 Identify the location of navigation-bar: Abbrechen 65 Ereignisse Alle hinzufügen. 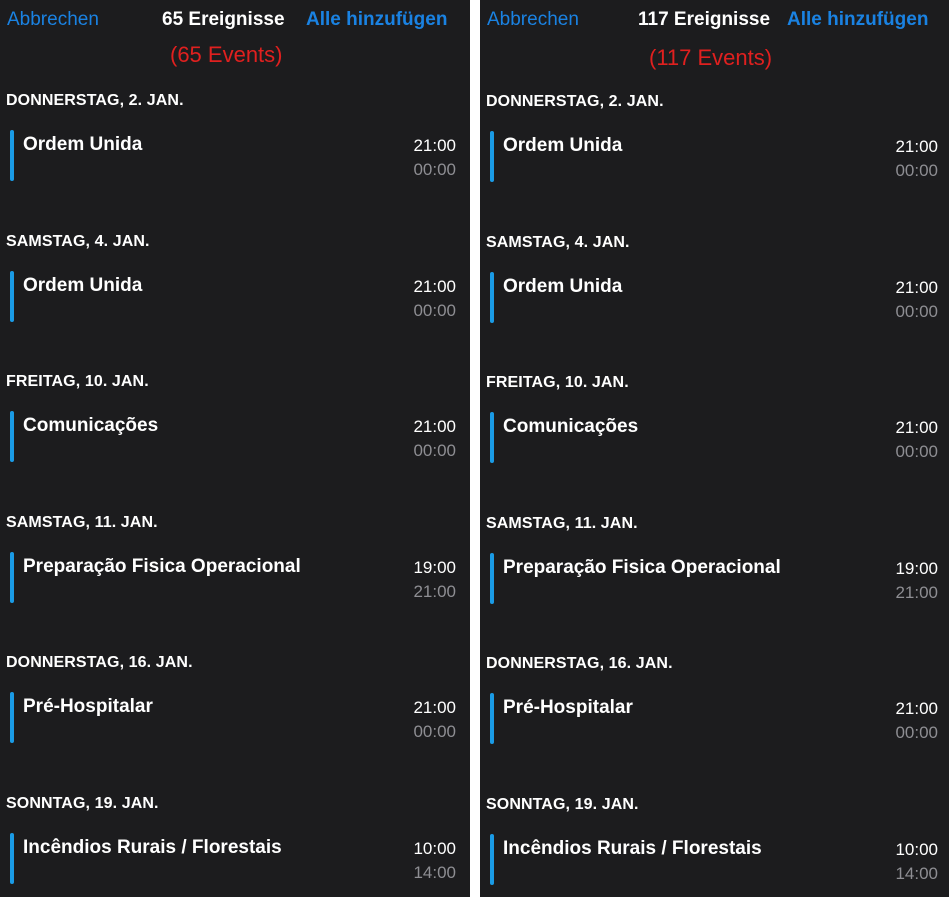
(235, 21).